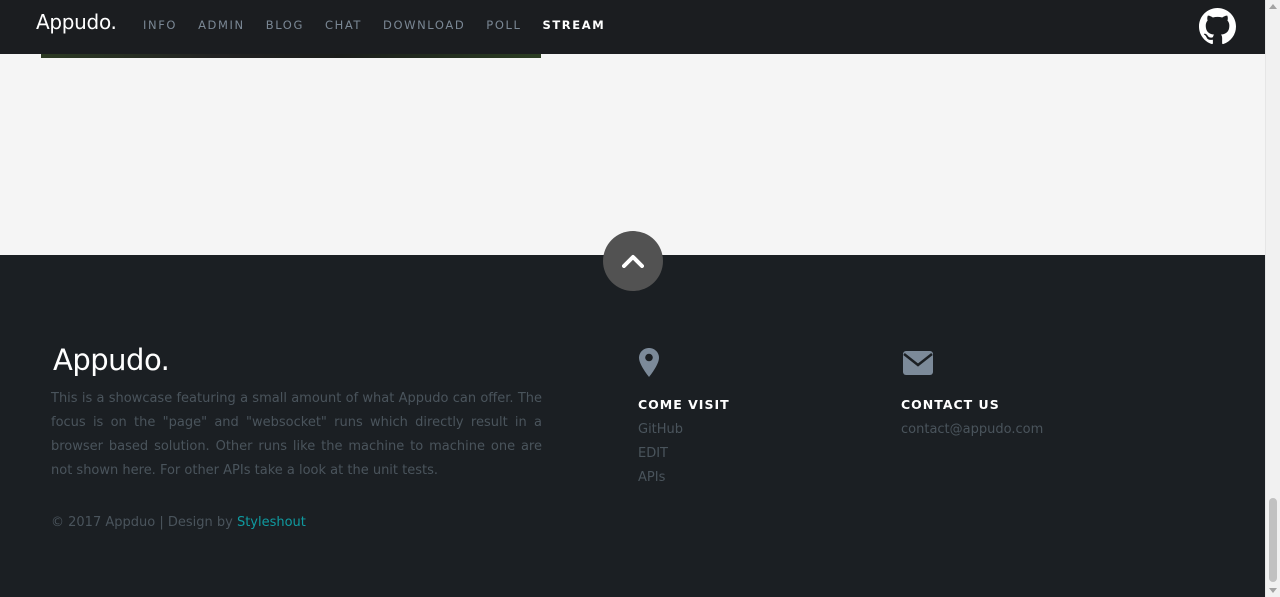  What do you see at coordinates (649, 362) in the screenshot?
I see `map-pin-icon` at bounding box center [649, 362].